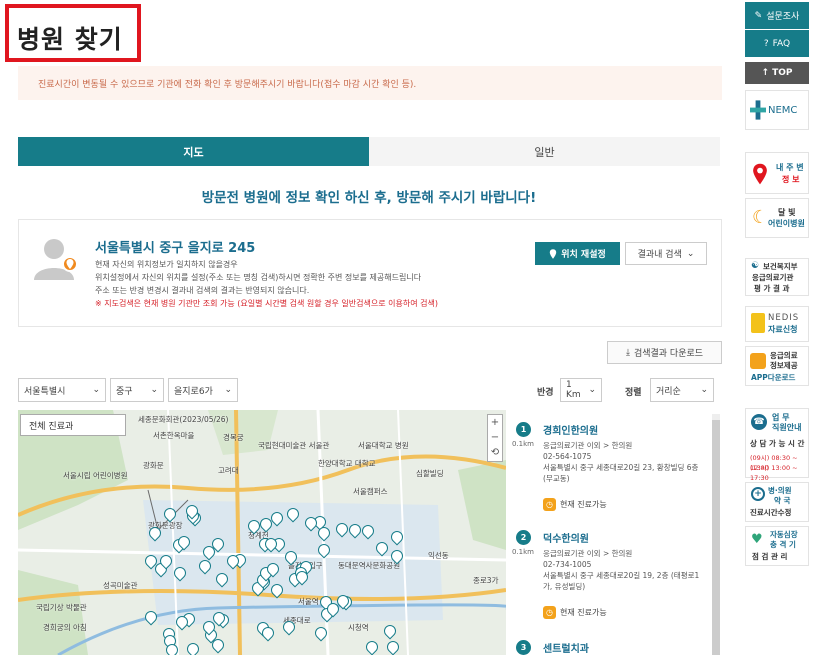 Image resolution: width=814 pixels, height=655 pixels. I want to click on nearby-info-link: 내 주 변 정 보, so click(777, 173).